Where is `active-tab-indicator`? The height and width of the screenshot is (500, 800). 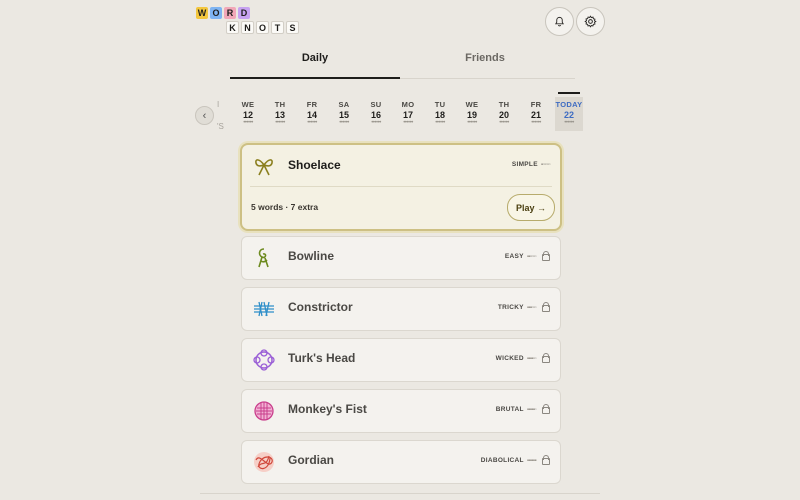 active-tab-indicator is located at coordinates (315, 78).